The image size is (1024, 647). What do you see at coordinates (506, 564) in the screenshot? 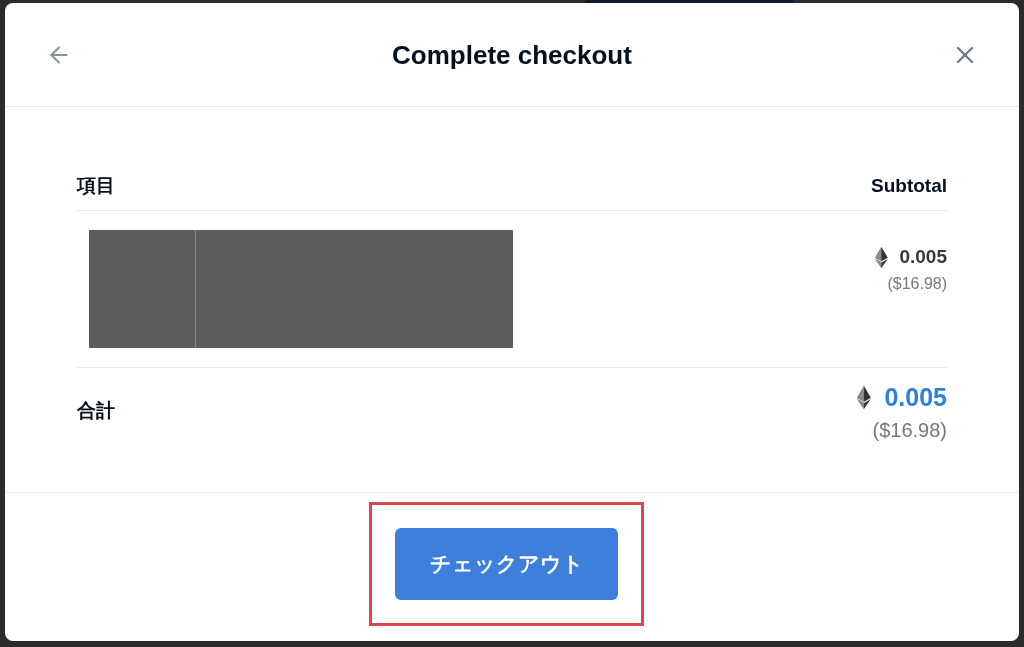
I see `checkout-button: チェックアウト` at bounding box center [506, 564].